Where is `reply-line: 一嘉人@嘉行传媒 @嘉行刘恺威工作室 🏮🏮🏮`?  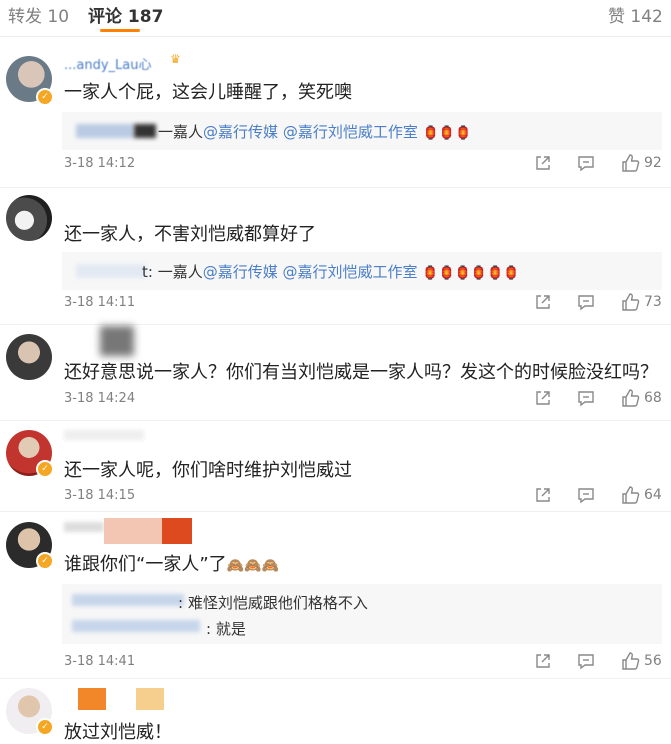 reply-line: 一嘉人@嘉行传媒 @嘉行刘恺威工作室 🏮🏮🏮 is located at coordinates (314, 131).